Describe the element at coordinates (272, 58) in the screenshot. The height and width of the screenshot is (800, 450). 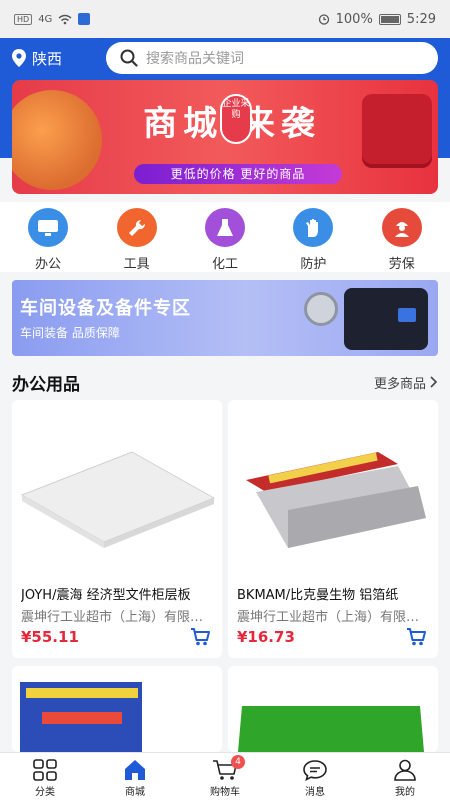
I see `search-input: 搜索商品关键词` at that location.